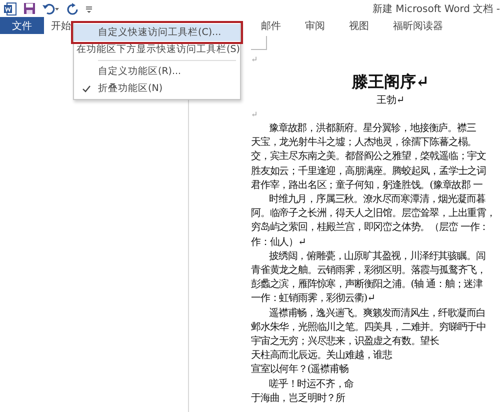 This screenshot has height=412, width=500. What do you see at coordinates (271, 25) in the screenshot?
I see `ribbon-tab: 邮件` at bounding box center [271, 25].